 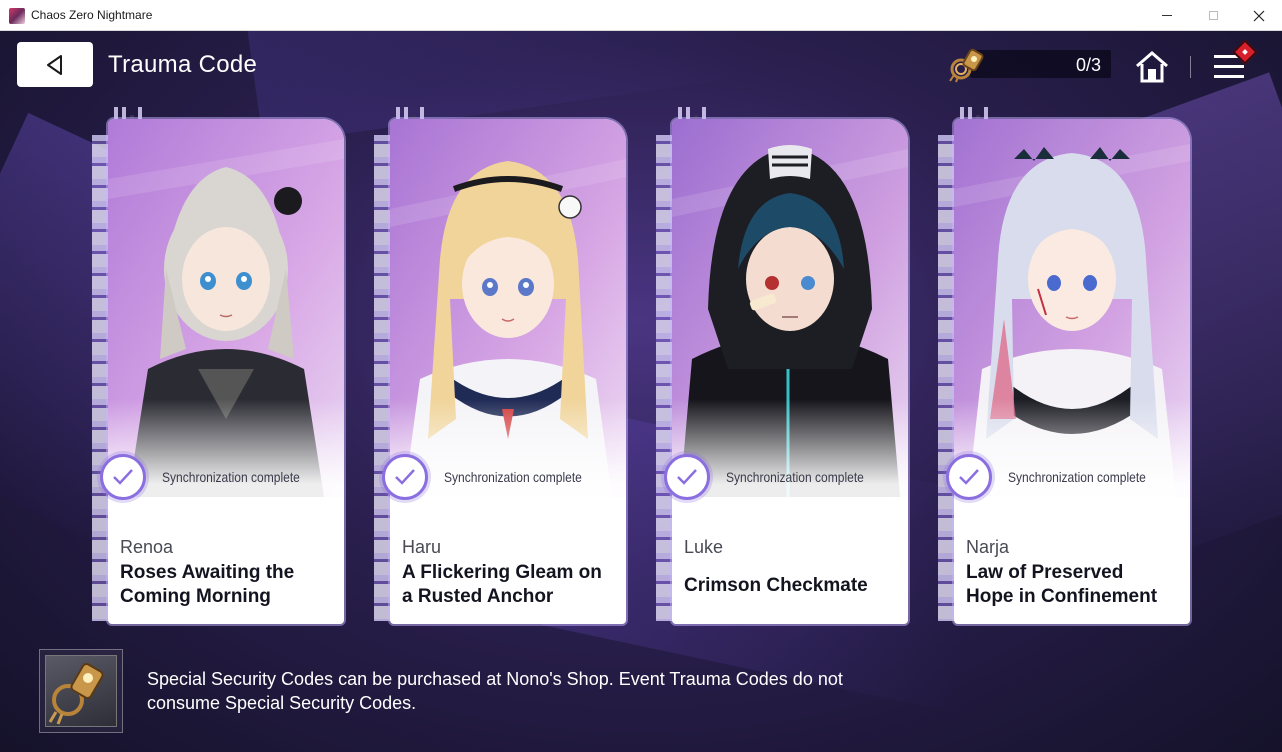 What do you see at coordinates (183, 64) in the screenshot?
I see `page-title: Trauma Code` at bounding box center [183, 64].